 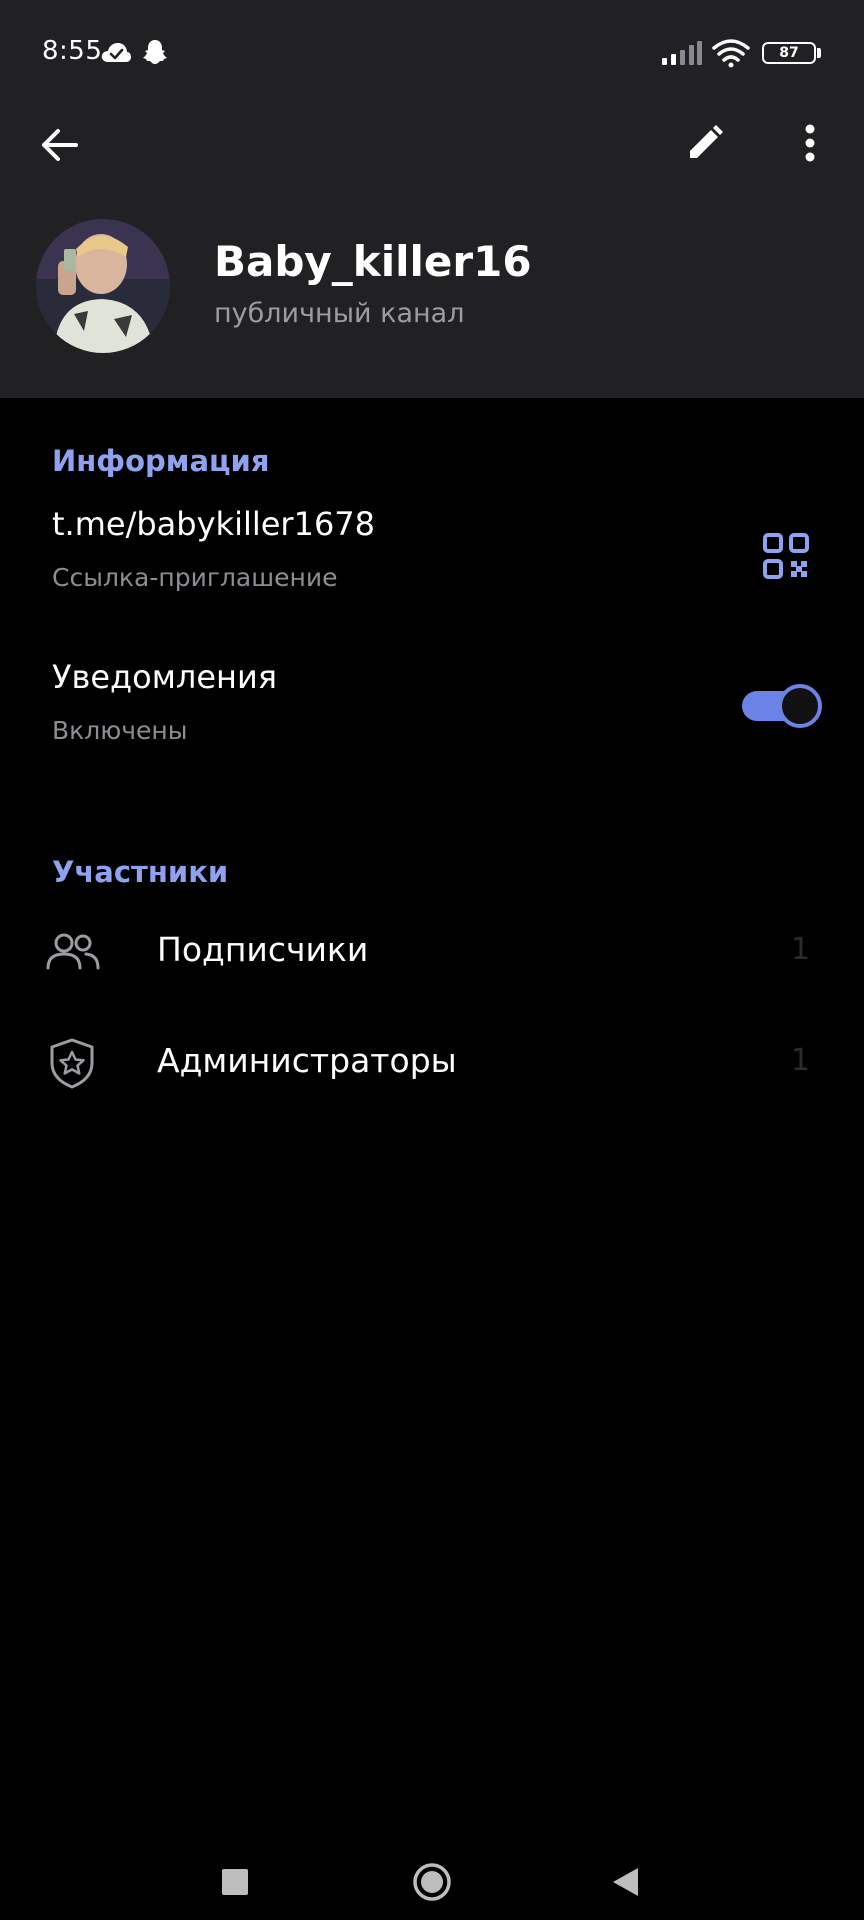 What do you see at coordinates (307, 1060) in the screenshot?
I see `admins-label: Администраторы` at bounding box center [307, 1060].